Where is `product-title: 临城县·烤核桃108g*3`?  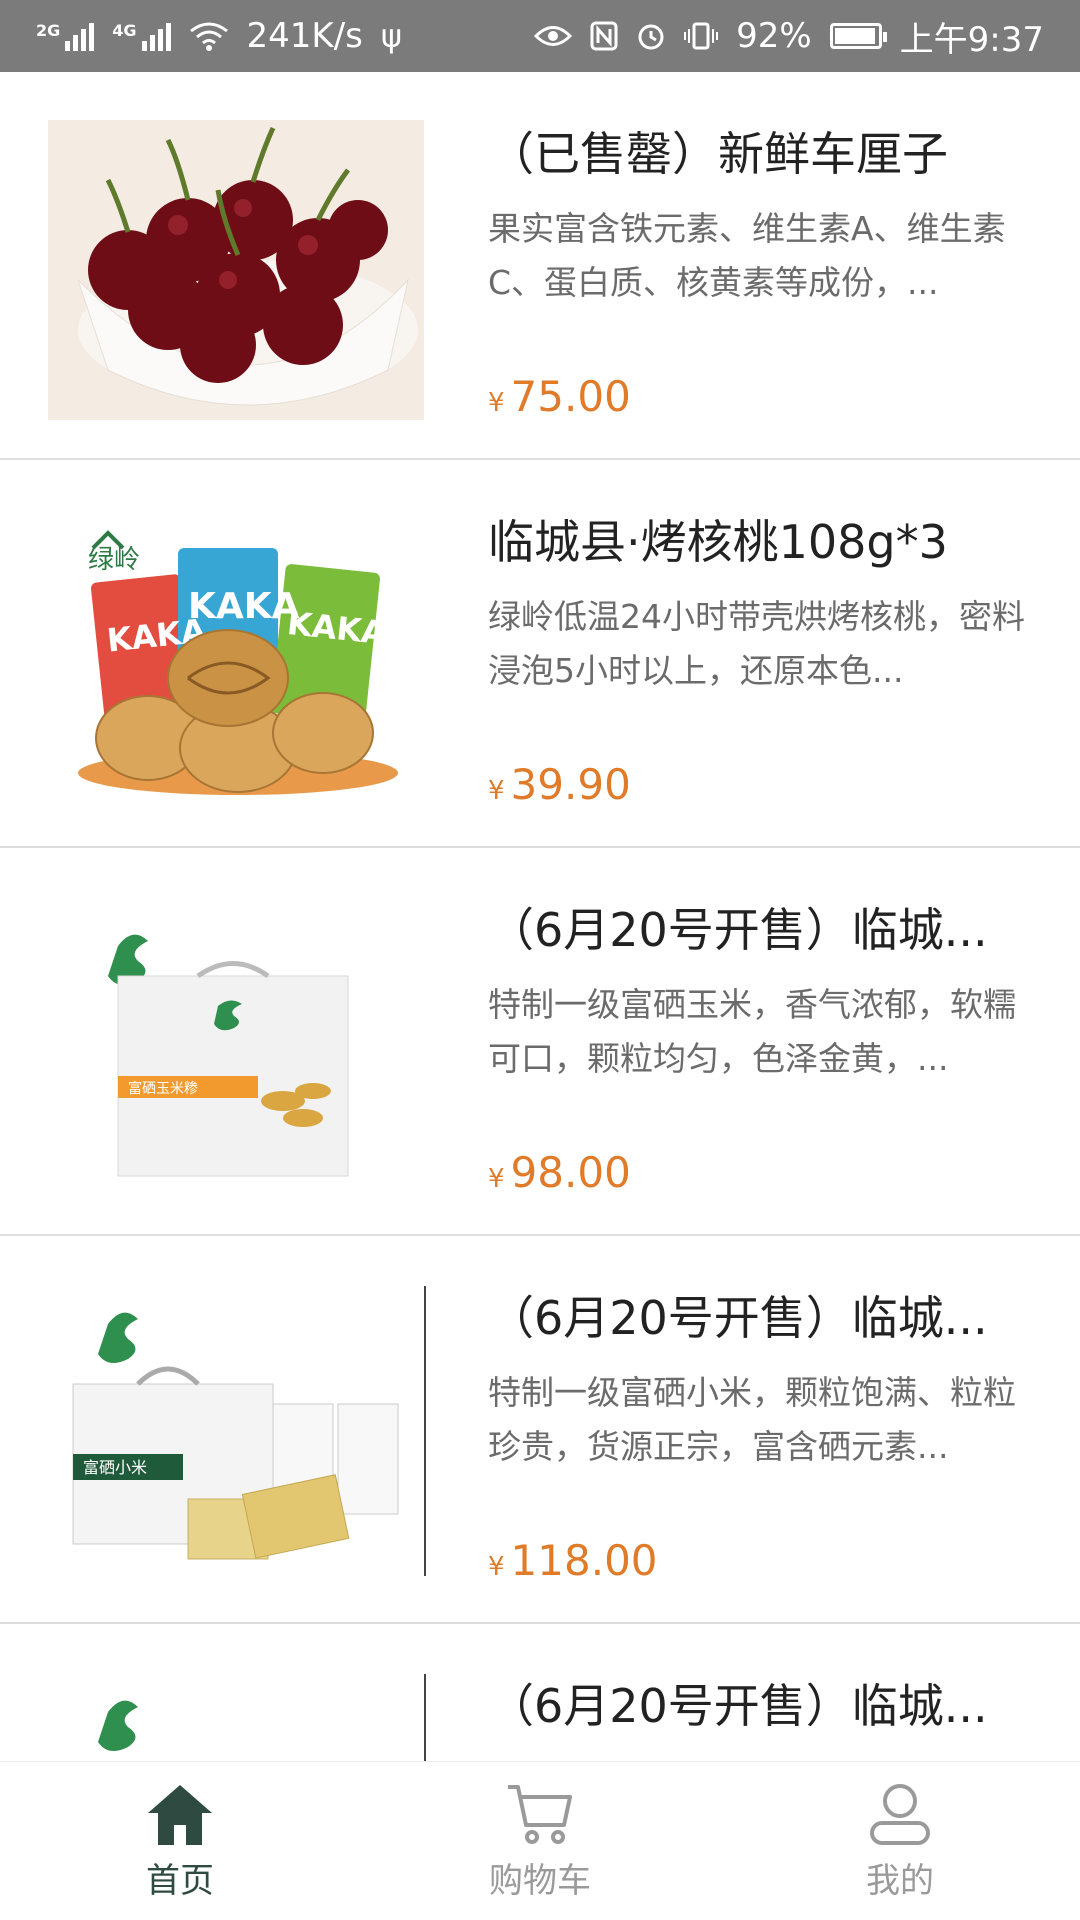 product-title: 临城县·烤核桃108g*3 is located at coordinates (718, 542).